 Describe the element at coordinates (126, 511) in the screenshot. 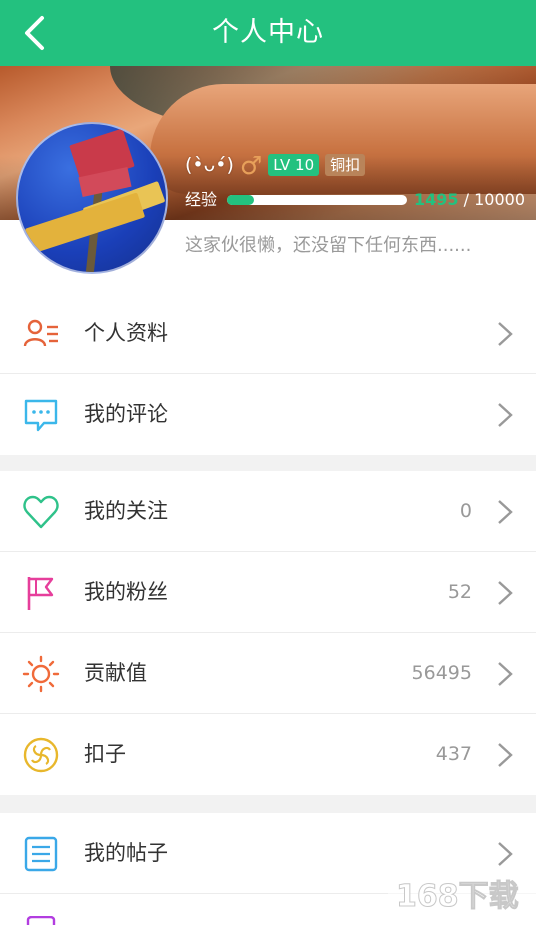

I see `menu-item-label: 我的关注` at that location.